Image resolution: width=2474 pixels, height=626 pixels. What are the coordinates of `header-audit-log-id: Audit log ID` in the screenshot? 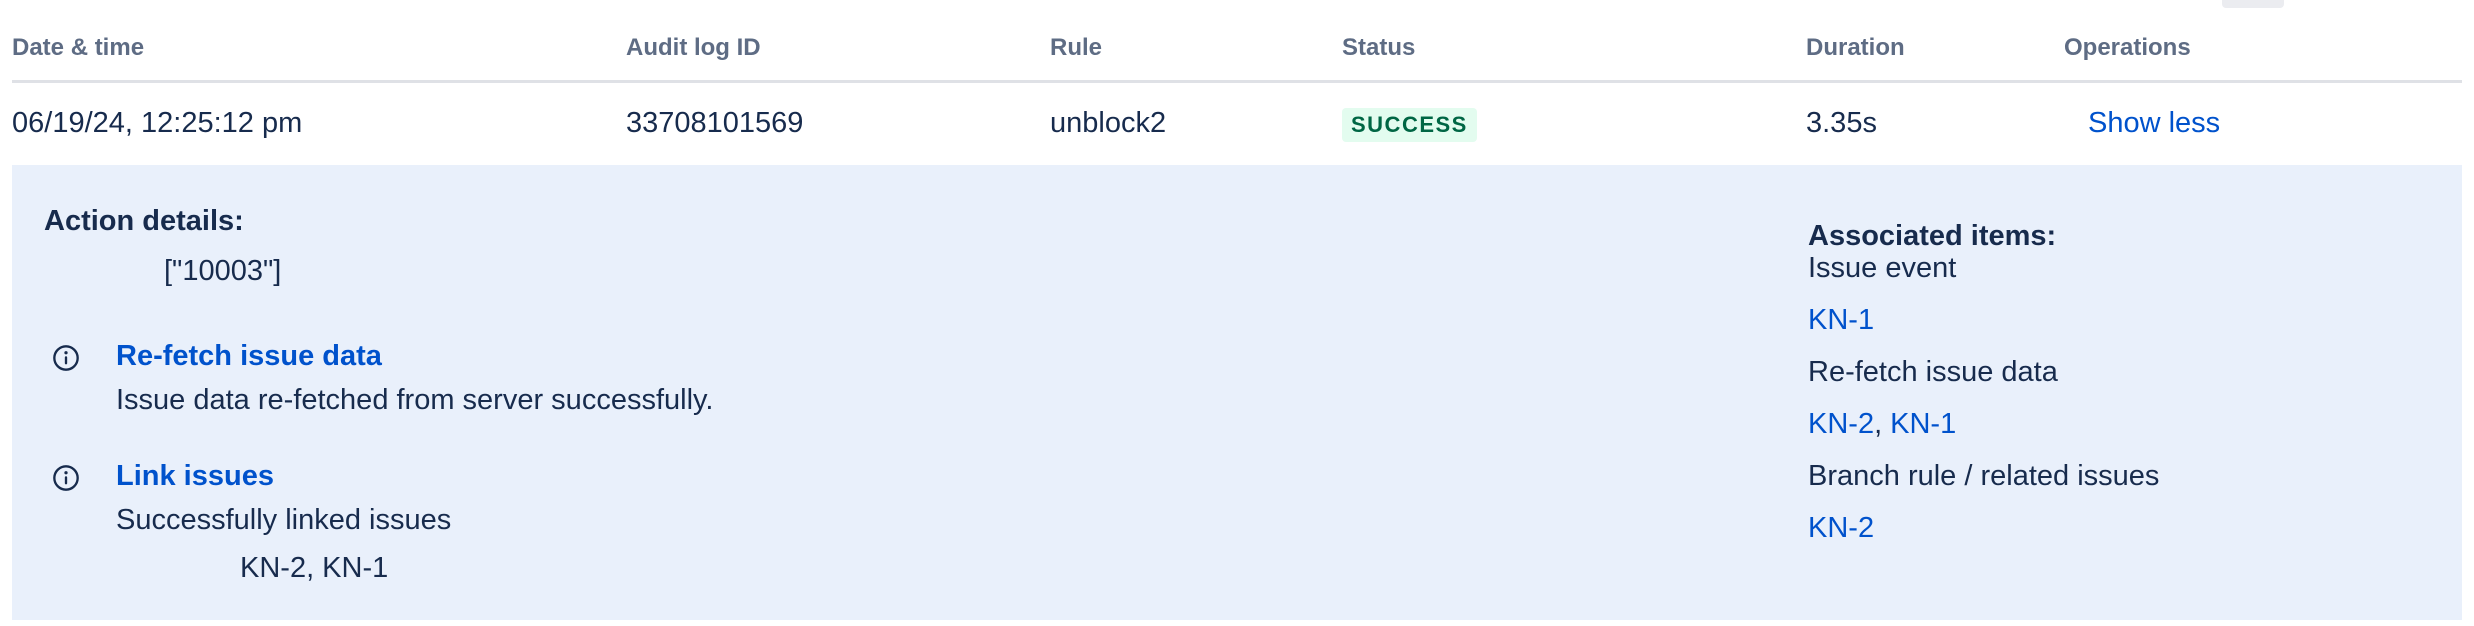 It's located at (693, 47).